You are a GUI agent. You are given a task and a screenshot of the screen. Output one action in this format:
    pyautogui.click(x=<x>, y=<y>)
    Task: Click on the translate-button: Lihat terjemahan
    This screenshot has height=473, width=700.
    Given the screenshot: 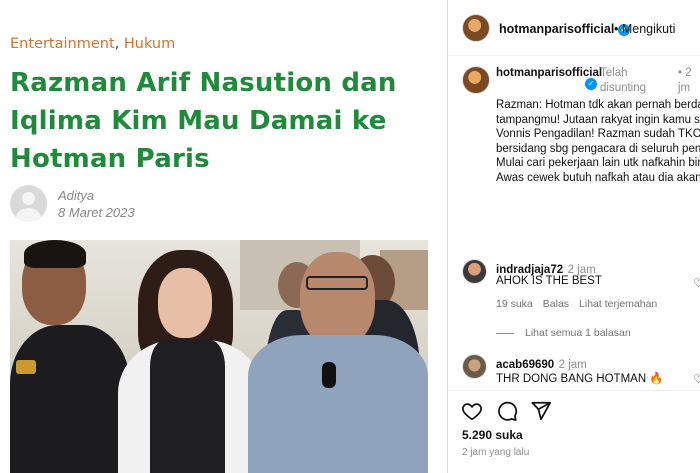 What is the action you would take?
    pyautogui.click(x=618, y=304)
    